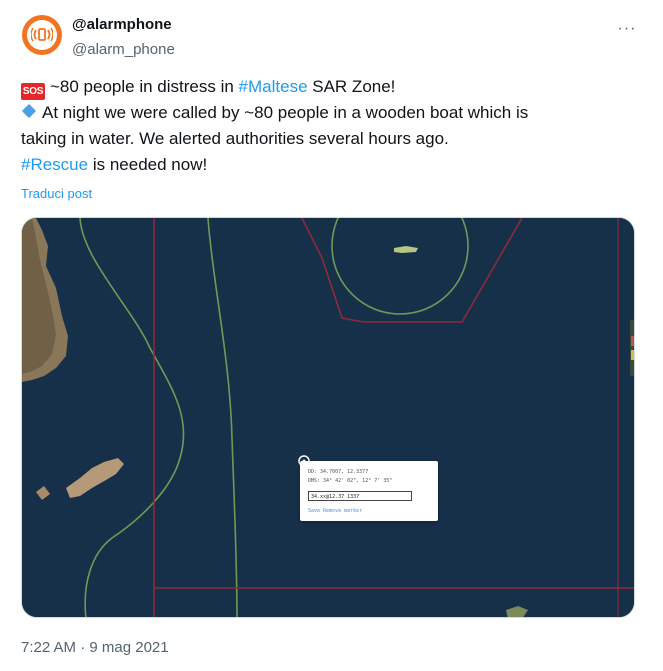  Describe the element at coordinates (54, 164) in the screenshot. I see `hashtag-rescue-link: #Rescue` at that location.